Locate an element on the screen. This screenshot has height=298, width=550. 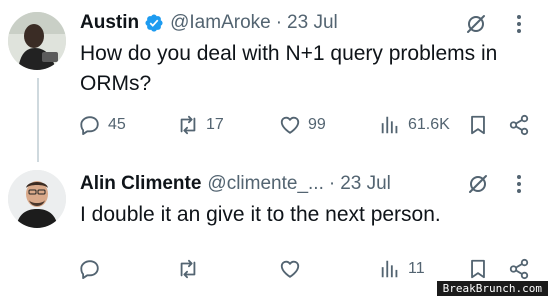
author-name: Austin is located at coordinates (109, 23).